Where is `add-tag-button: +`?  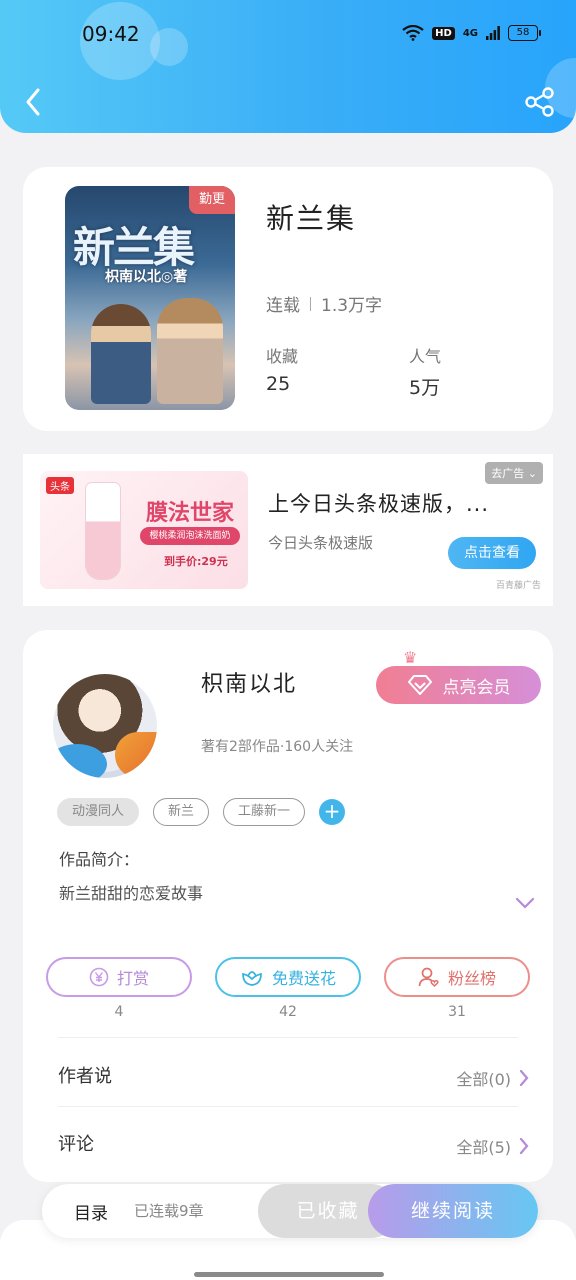
add-tag-button: + is located at coordinates (332, 812).